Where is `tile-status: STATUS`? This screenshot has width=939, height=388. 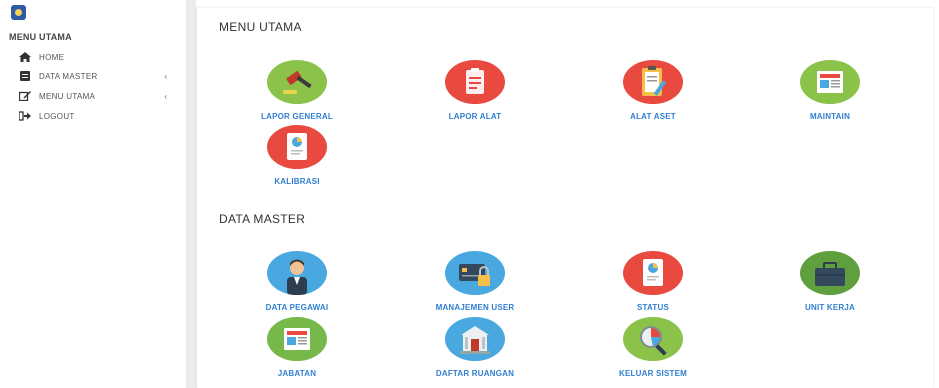 tile-status: STATUS is located at coordinates (653, 281).